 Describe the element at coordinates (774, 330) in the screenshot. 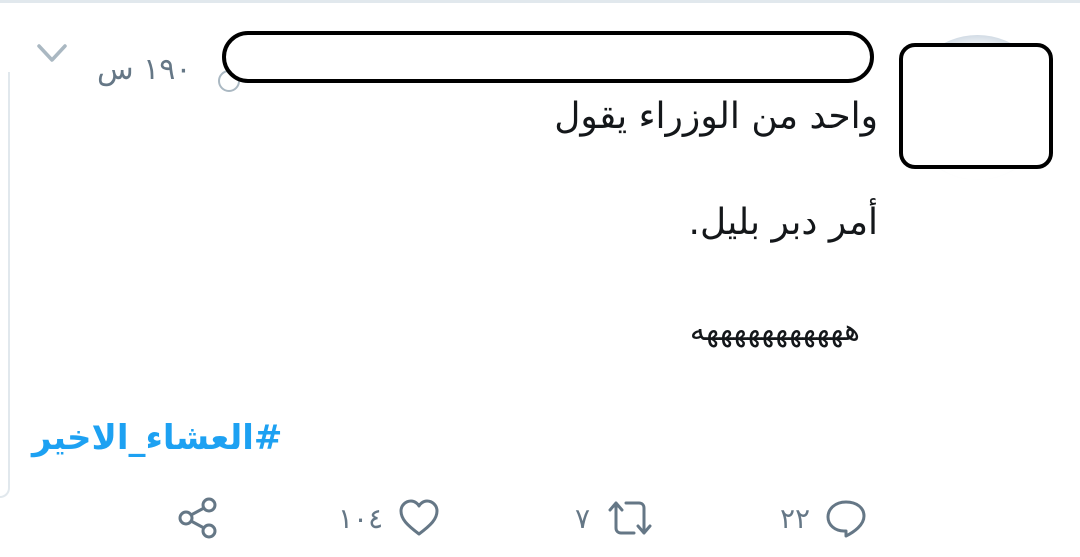

I see `tweet-text-line-3: هههههههههههه` at that location.